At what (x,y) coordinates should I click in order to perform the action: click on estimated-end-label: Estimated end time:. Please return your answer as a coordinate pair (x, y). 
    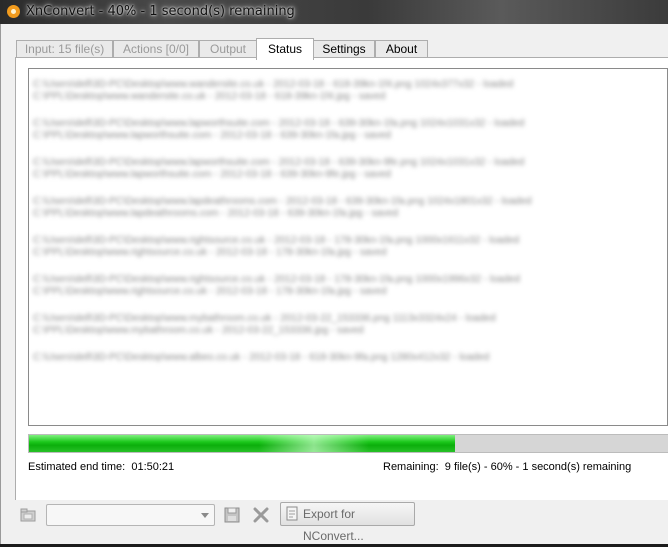
    Looking at the image, I should click on (77, 467).